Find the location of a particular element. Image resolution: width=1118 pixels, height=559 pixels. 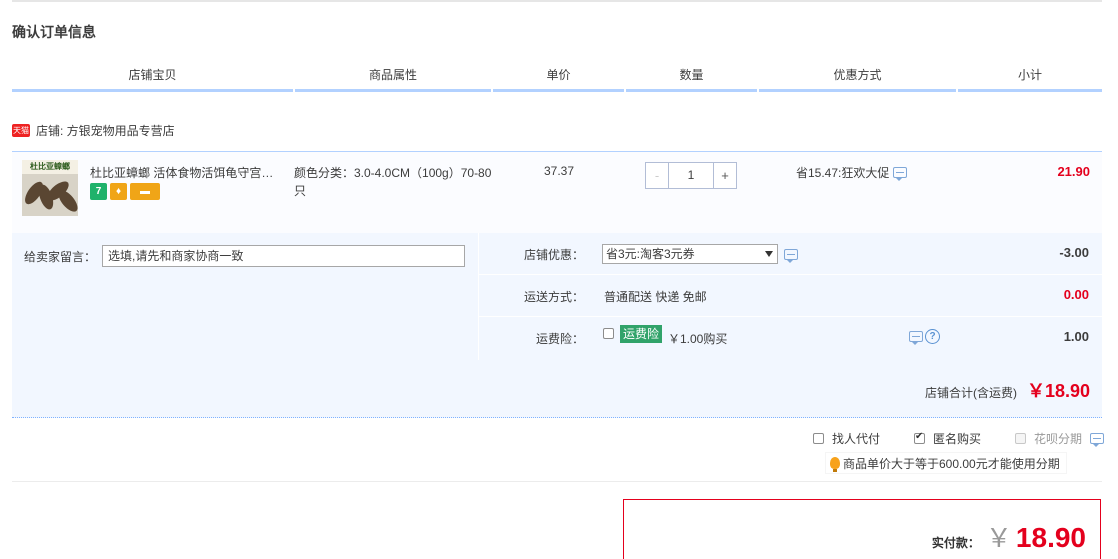

huabei-tip: 商品单价大于等于600.00元才能使用分期 is located at coordinates (946, 463).